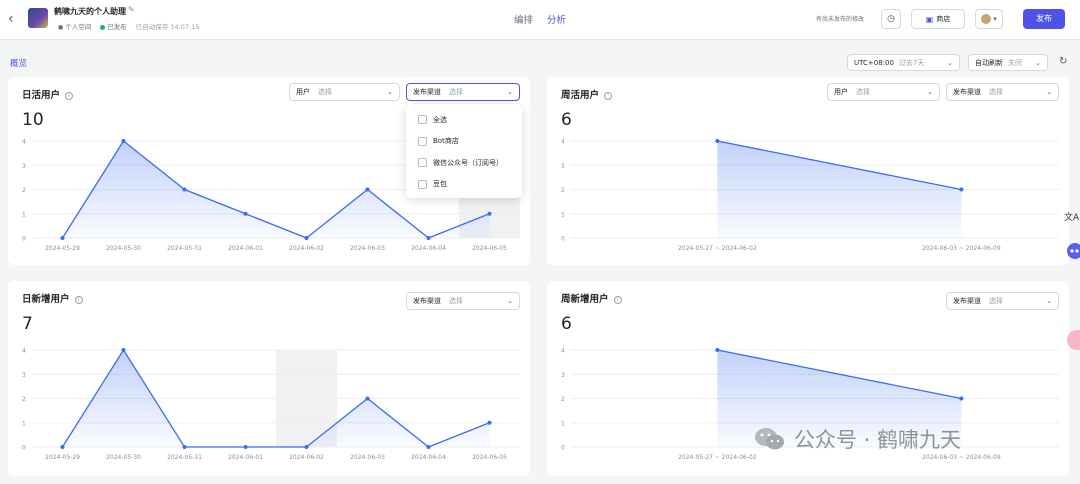  Describe the element at coordinates (90, 11) in the screenshot. I see `bot-name: 鹤啸九天的个人助理` at that location.